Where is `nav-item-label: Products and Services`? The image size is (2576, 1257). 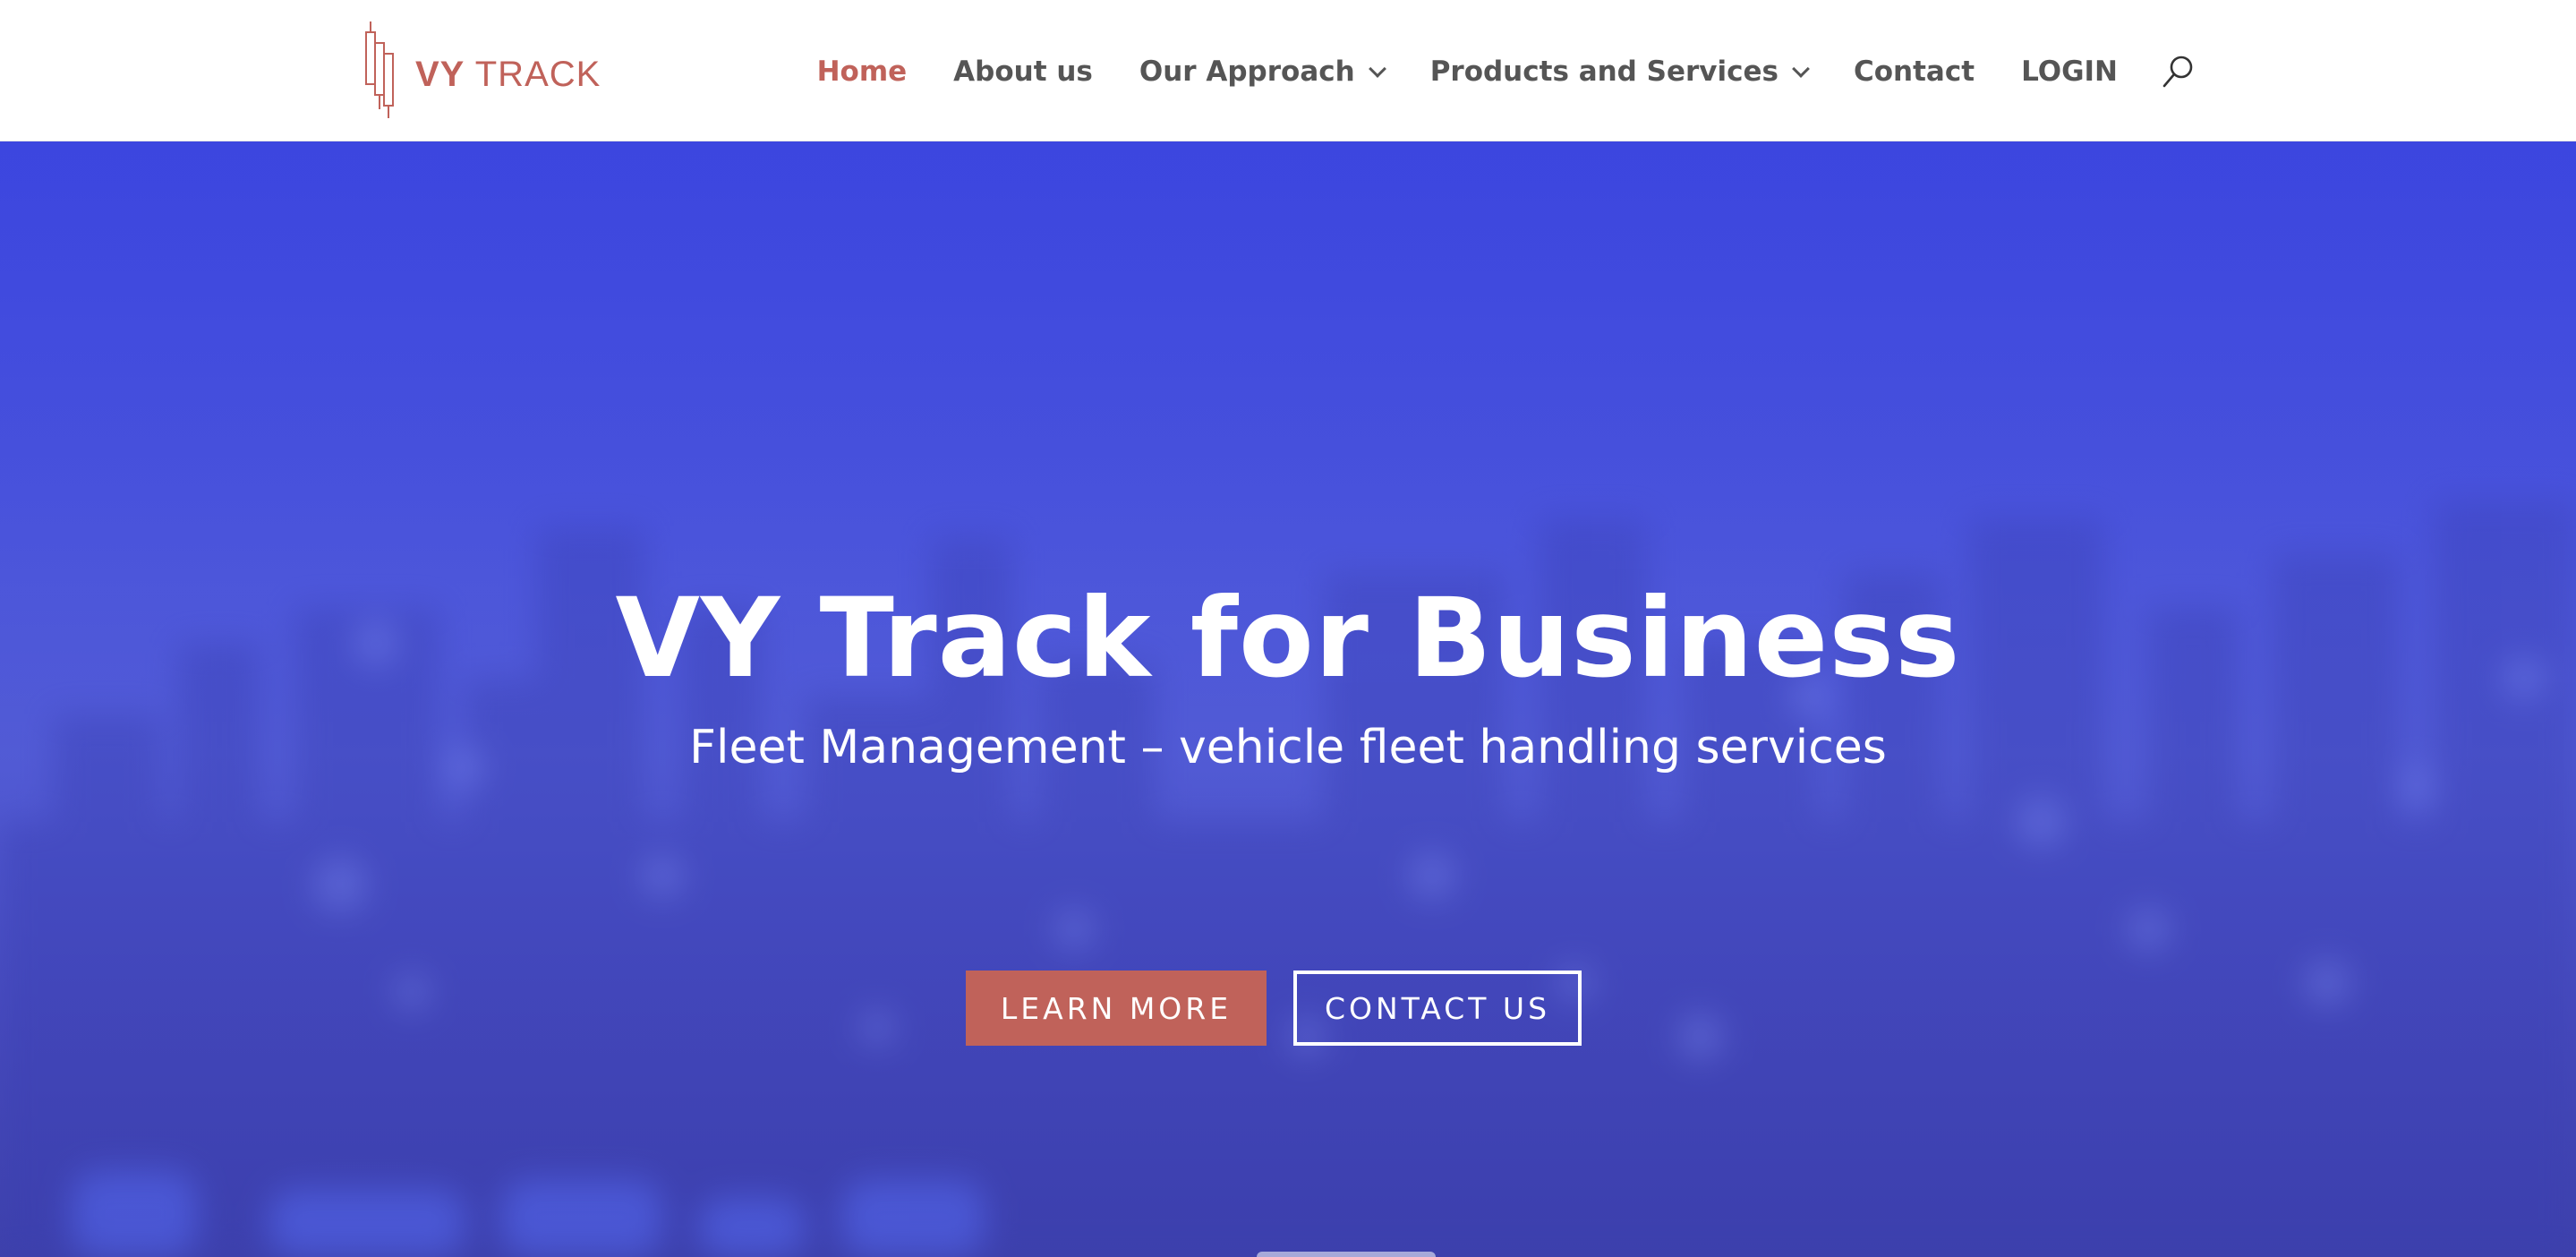 nav-item-label: Products and Services is located at coordinates (1603, 72).